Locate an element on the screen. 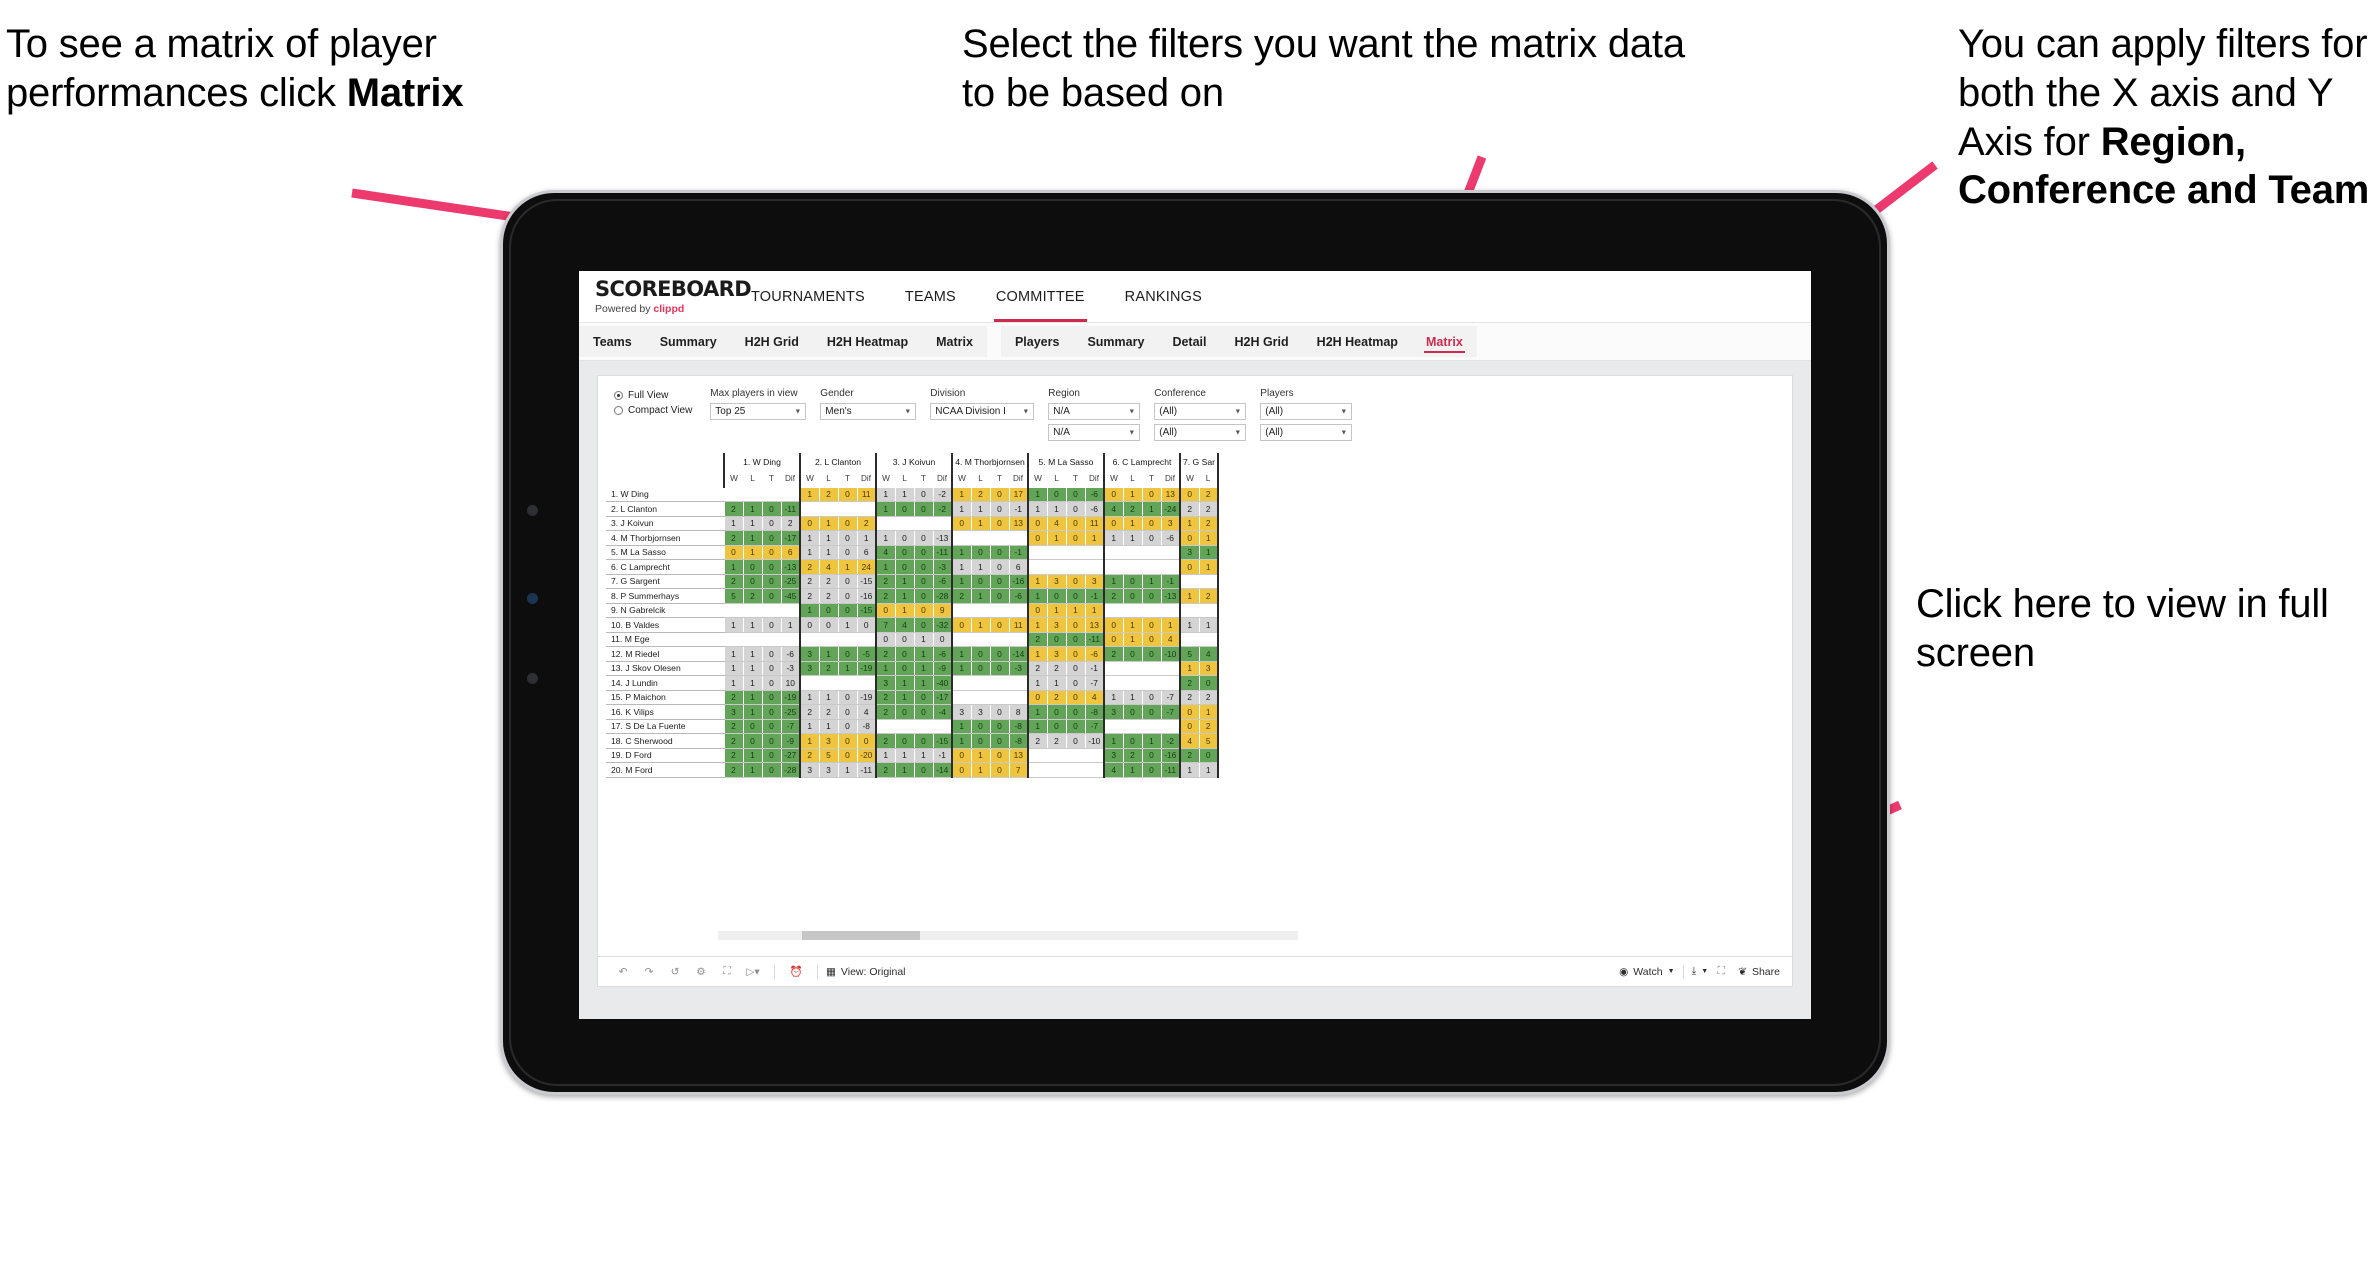 The width and height of the screenshot is (2378, 1280). matrix-cell: -32 is located at coordinates (942, 625).